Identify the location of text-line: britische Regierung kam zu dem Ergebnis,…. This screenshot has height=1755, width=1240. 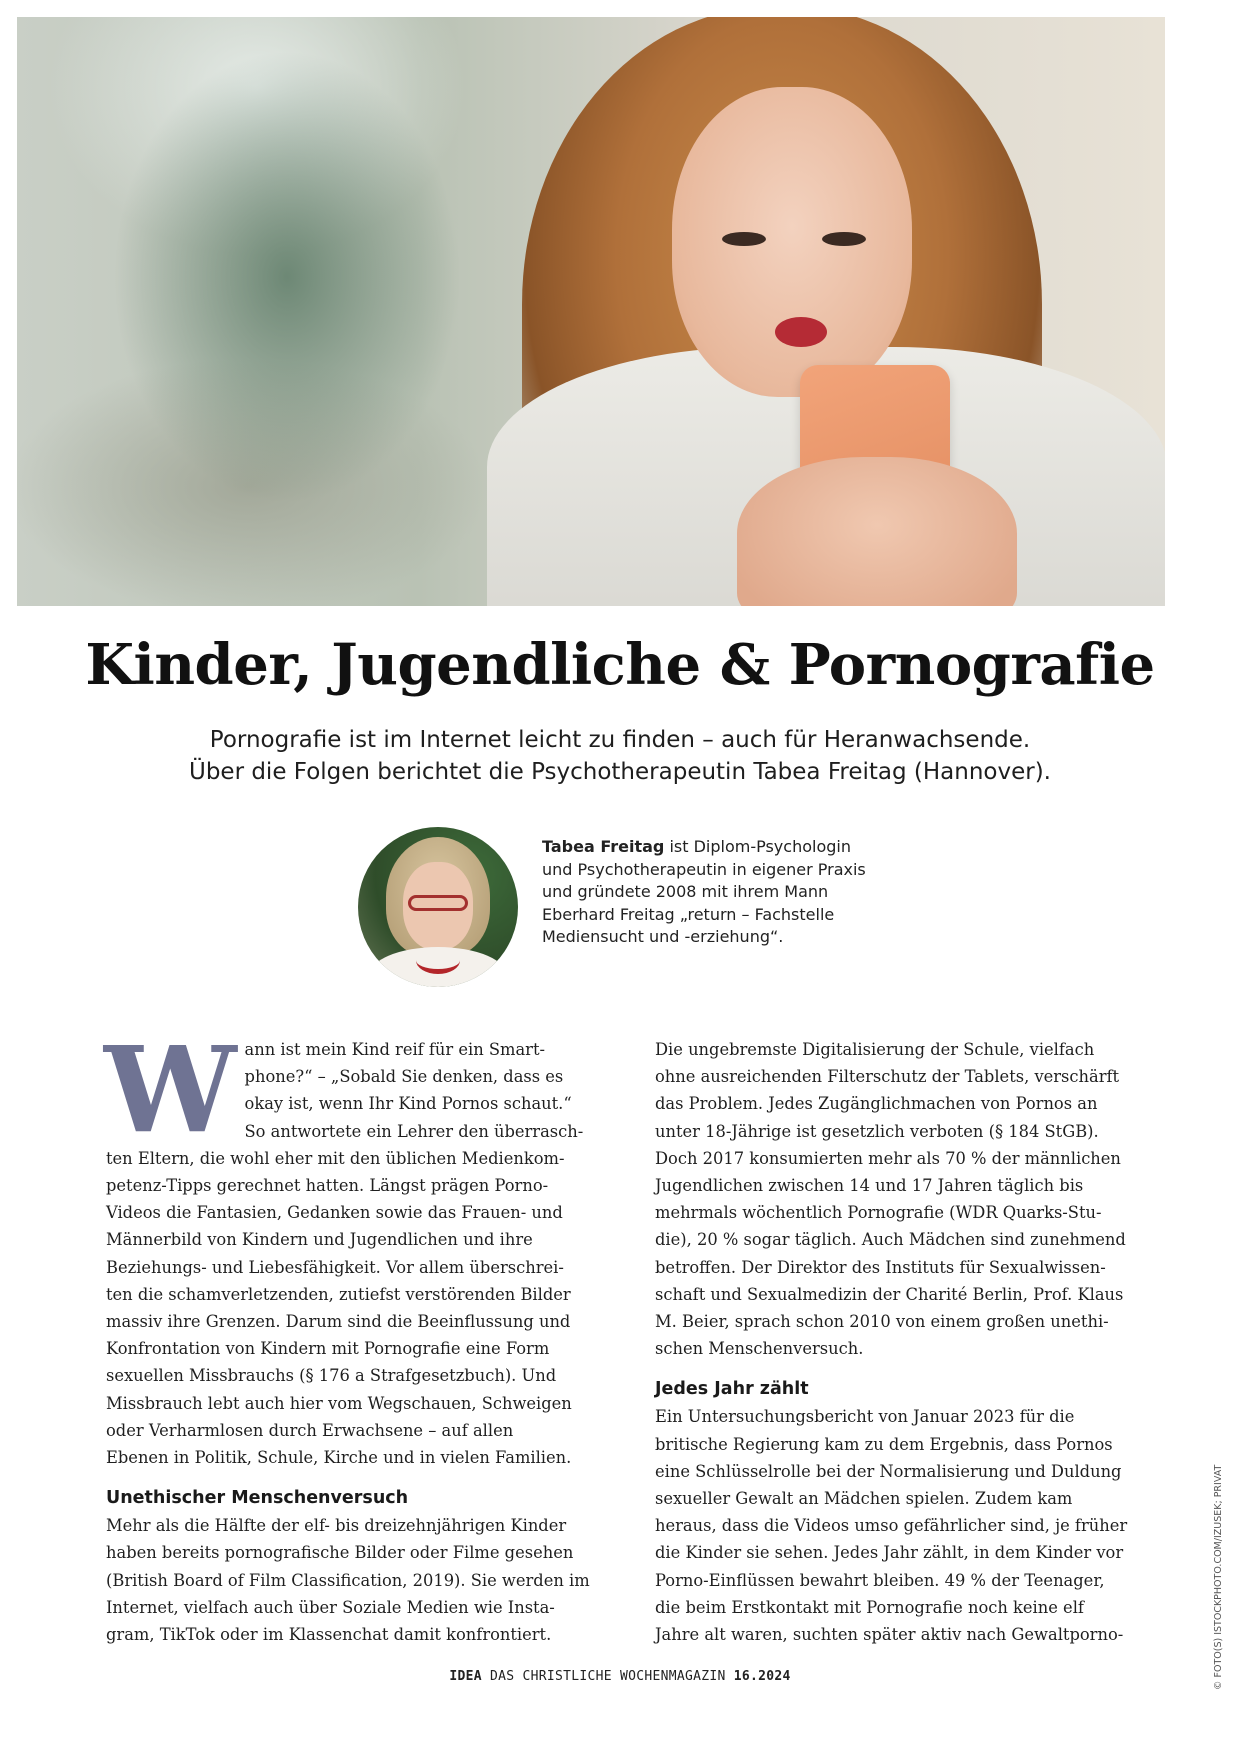
(884, 1444).